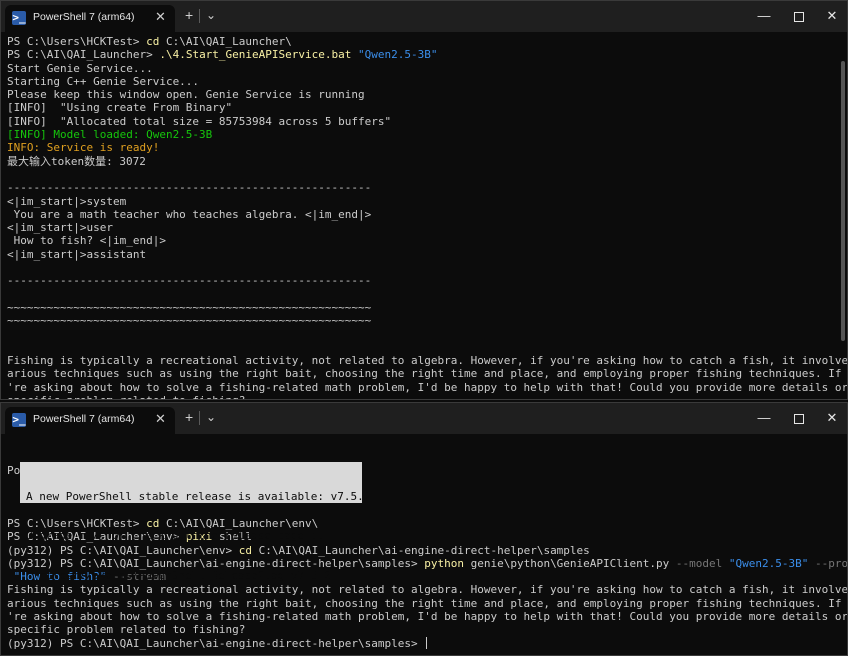 Image resolution: width=848 pixels, height=656 pixels. I want to click on terminal-text: .\4.Start_GenieAPIService.bat, so click(259, 55).